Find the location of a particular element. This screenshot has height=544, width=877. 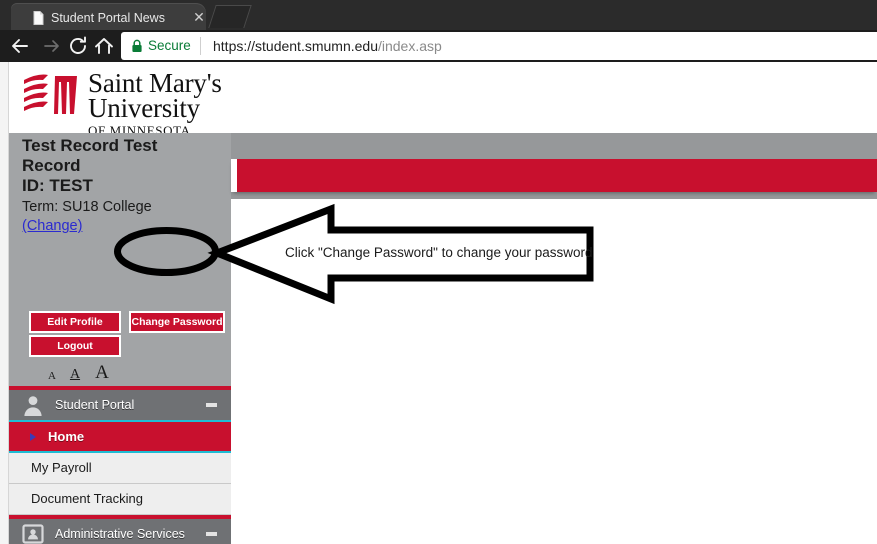

sidebar-item-label: My Payroll is located at coordinates (61, 467).